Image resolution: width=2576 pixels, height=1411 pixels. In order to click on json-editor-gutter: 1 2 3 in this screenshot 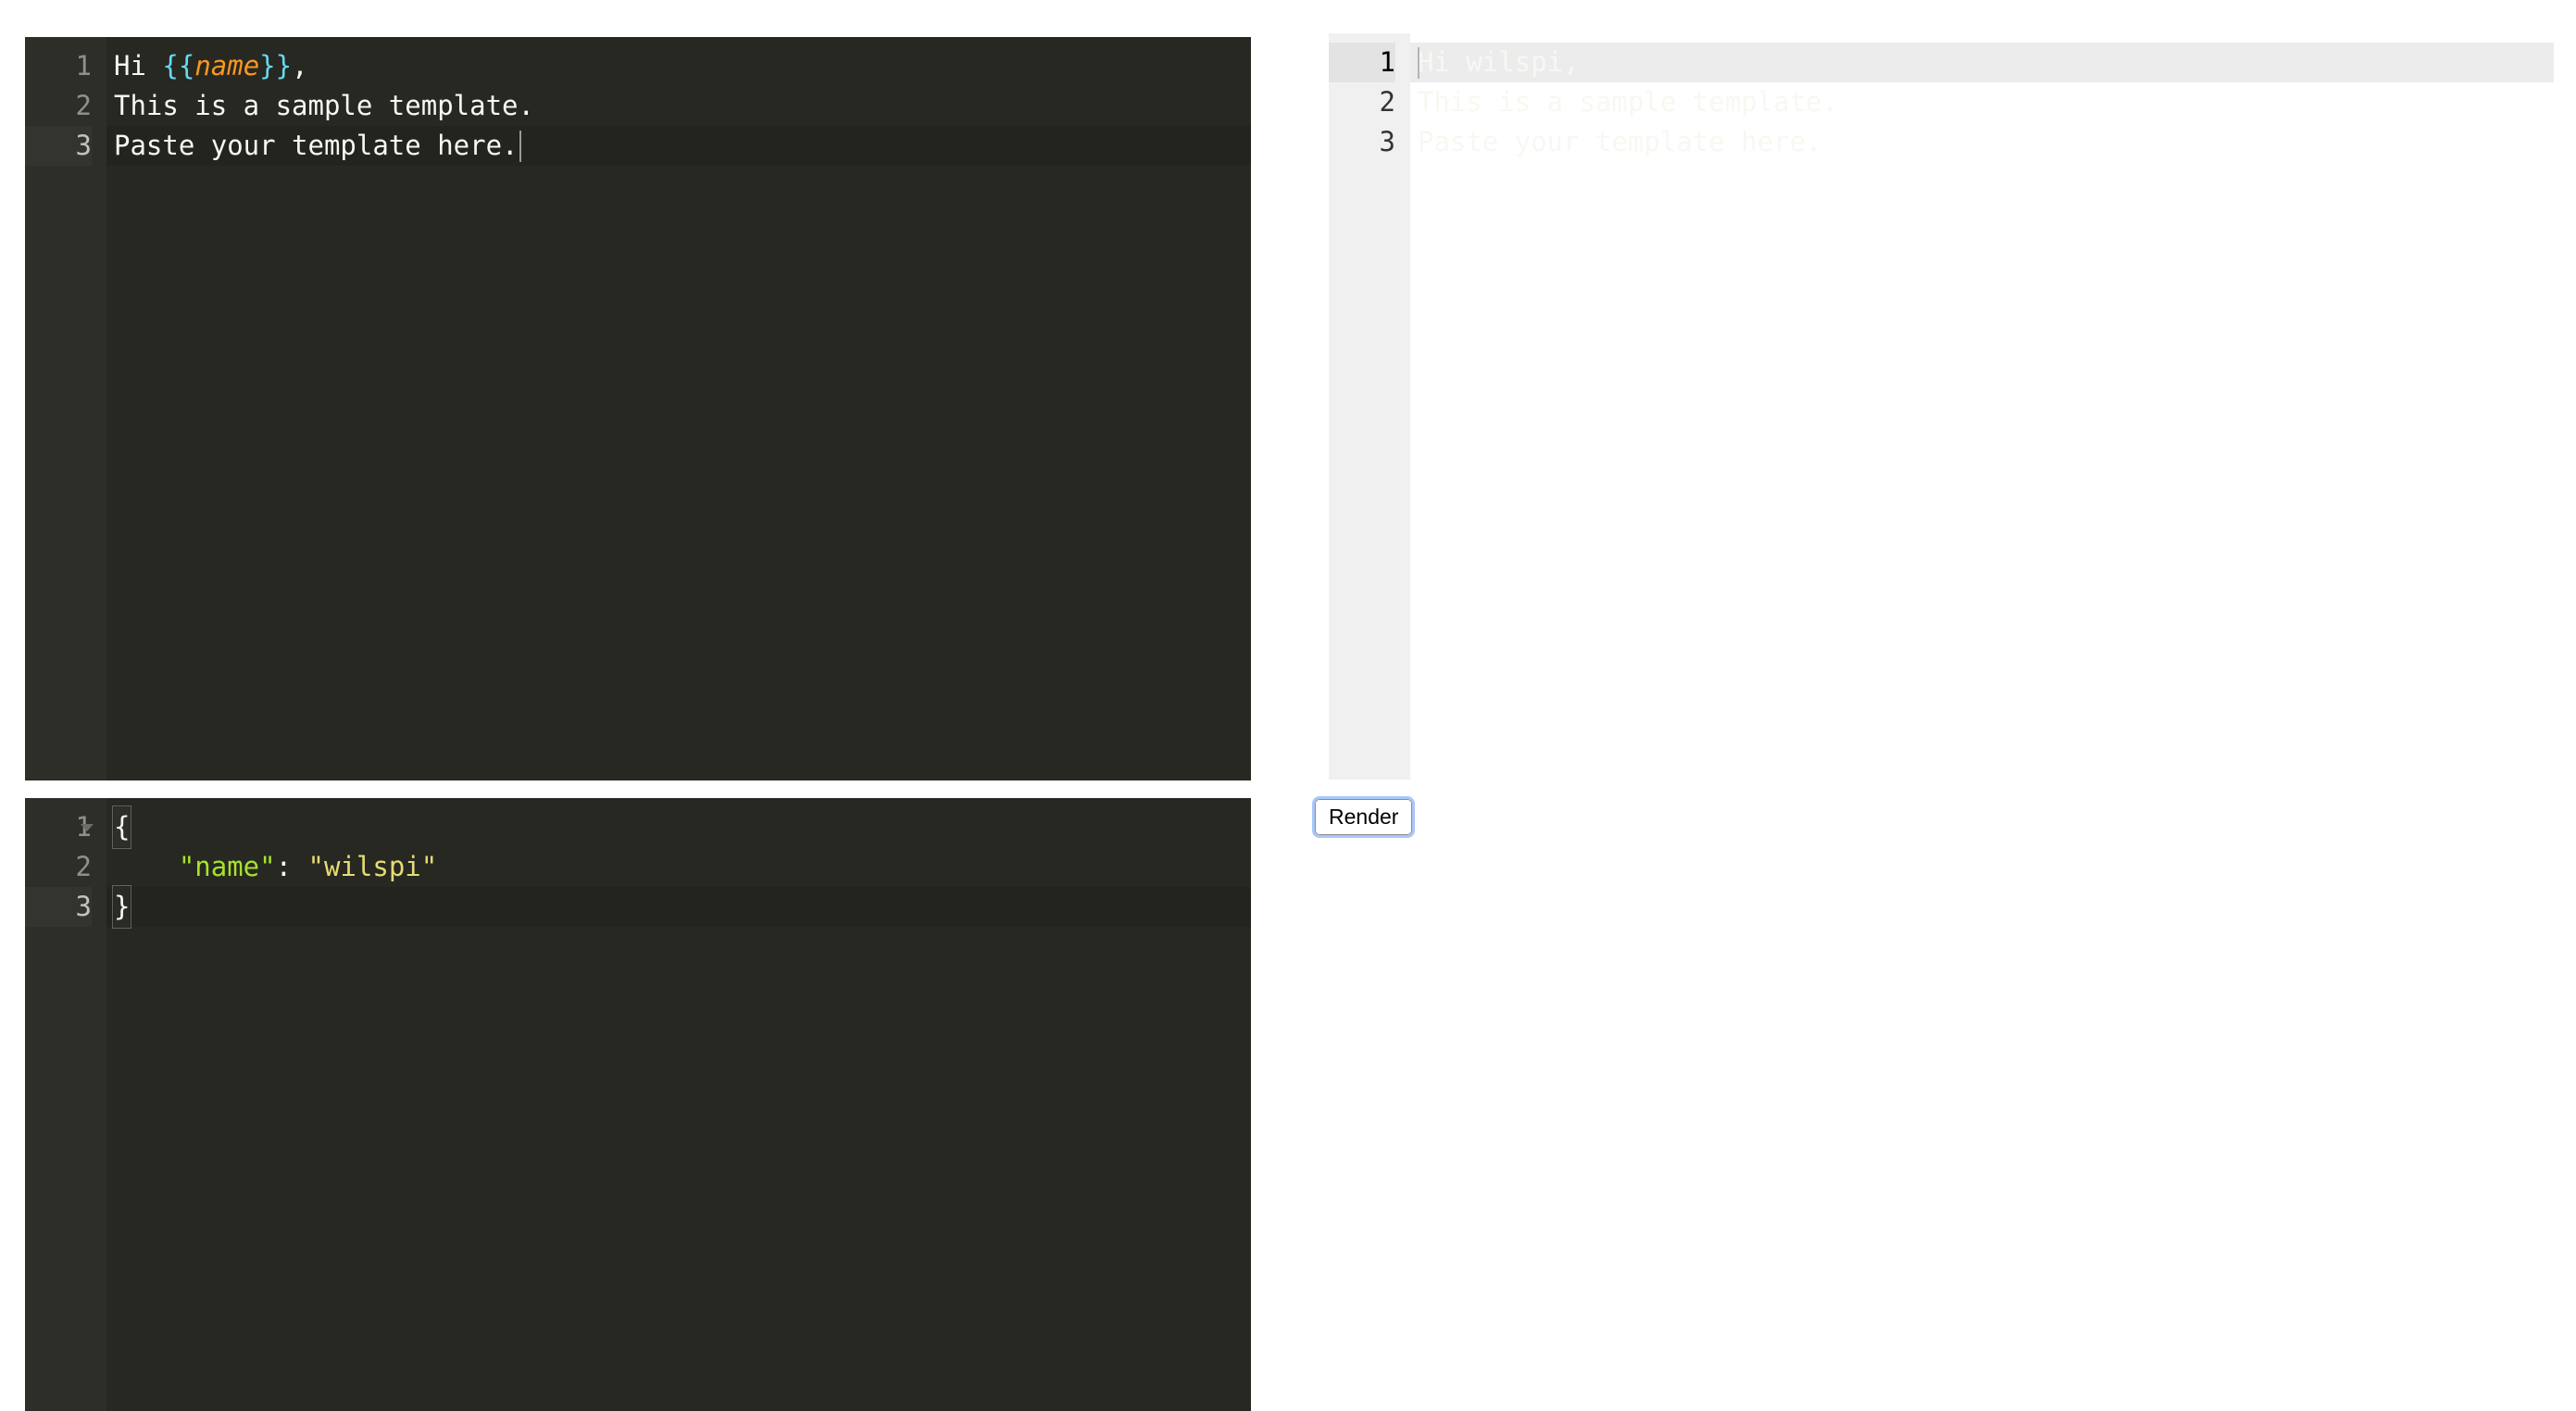, I will do `click(66, 1104)`.